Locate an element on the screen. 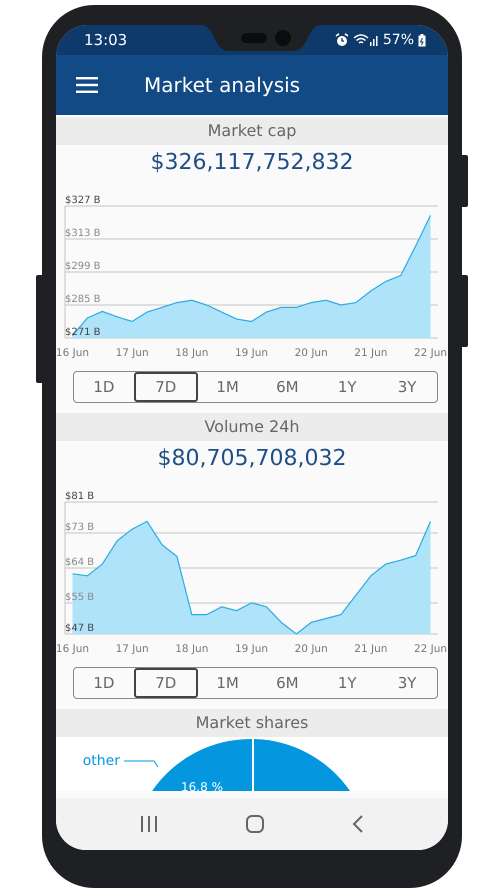  battery-level: 57% is located at coordinates (398, 40).